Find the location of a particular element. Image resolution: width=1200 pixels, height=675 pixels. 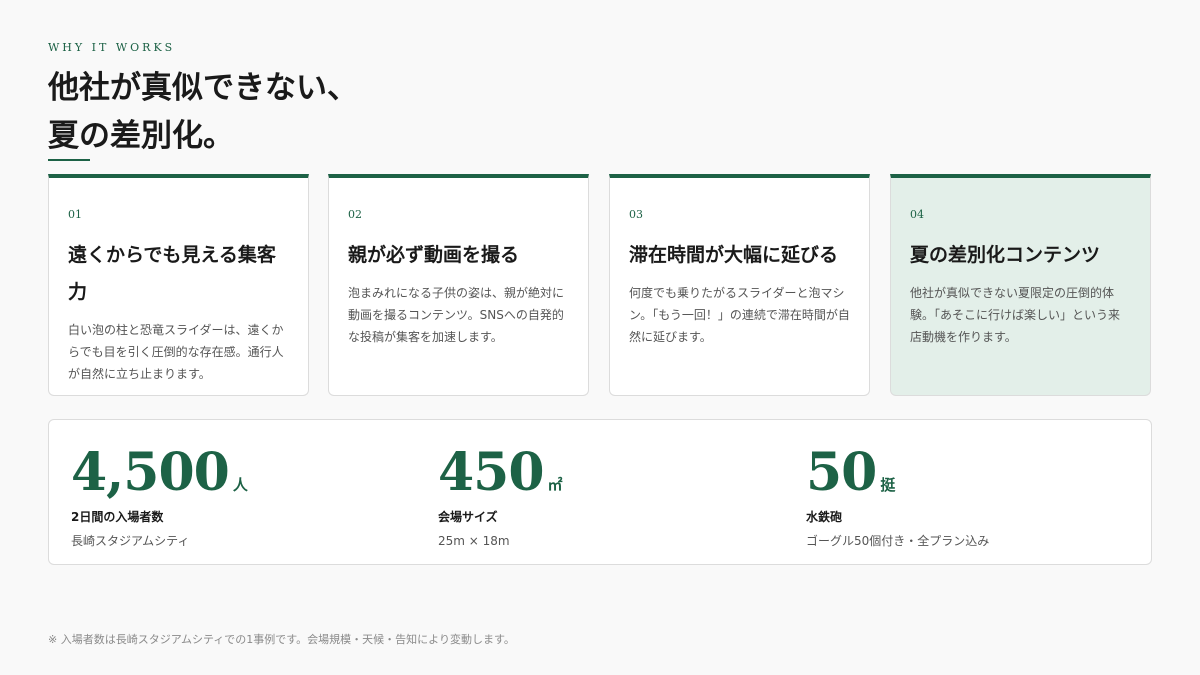

card-title: 滞在時間が大幅に延びる is located at coordinates (734, 255).